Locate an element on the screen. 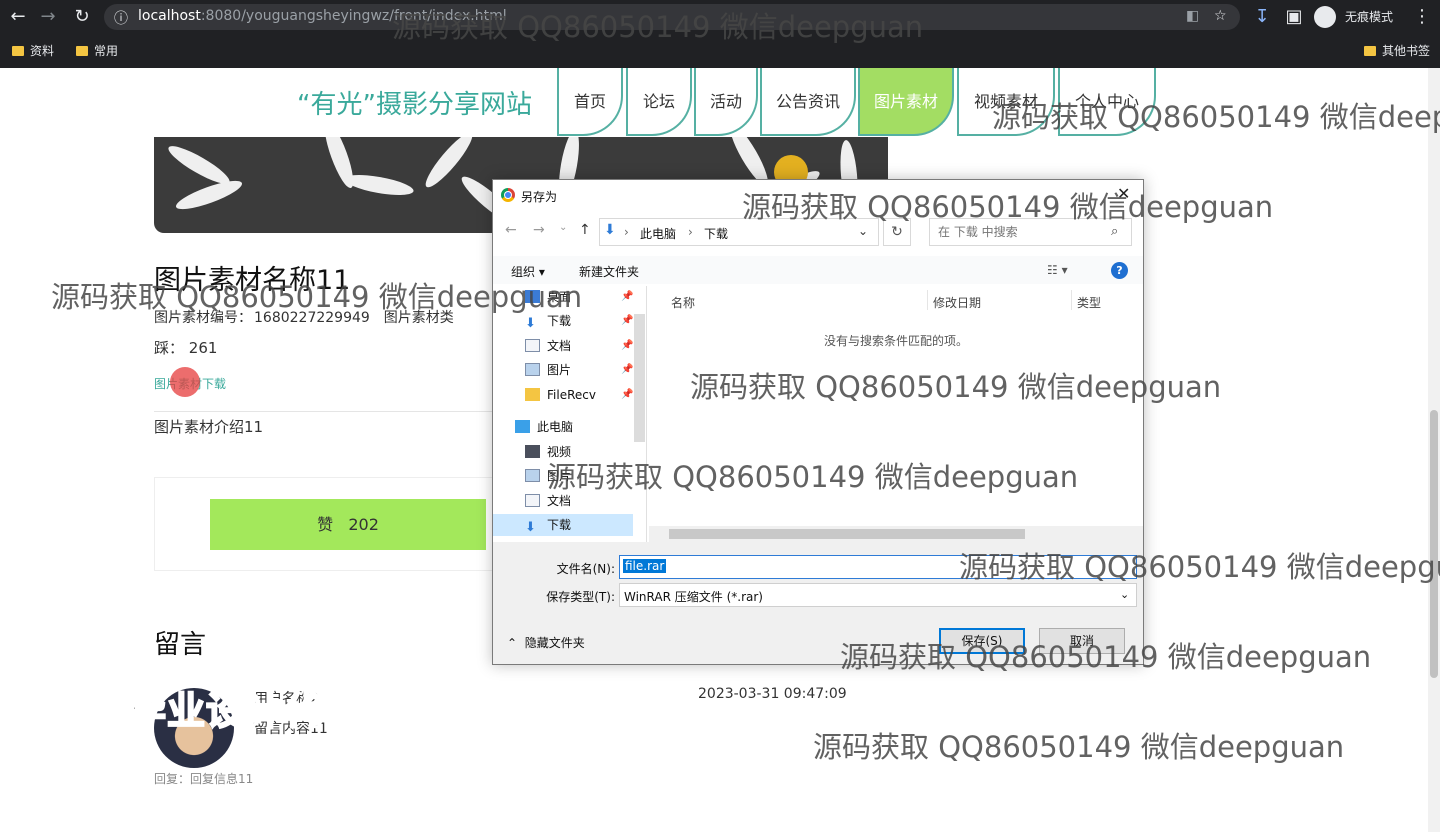  blocked-icon: ◧ is located at coordinates (1192, 16).